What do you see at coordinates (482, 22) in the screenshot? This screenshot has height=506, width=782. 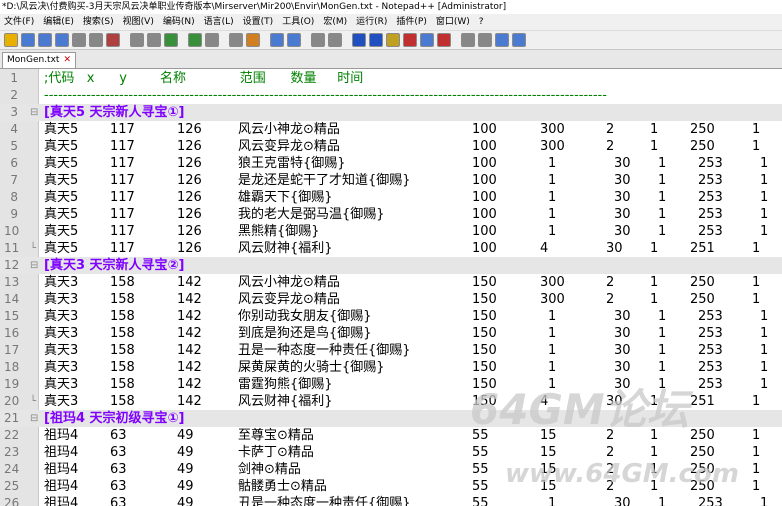 I see `menu-item: ?` at bounding box center [482, 22].